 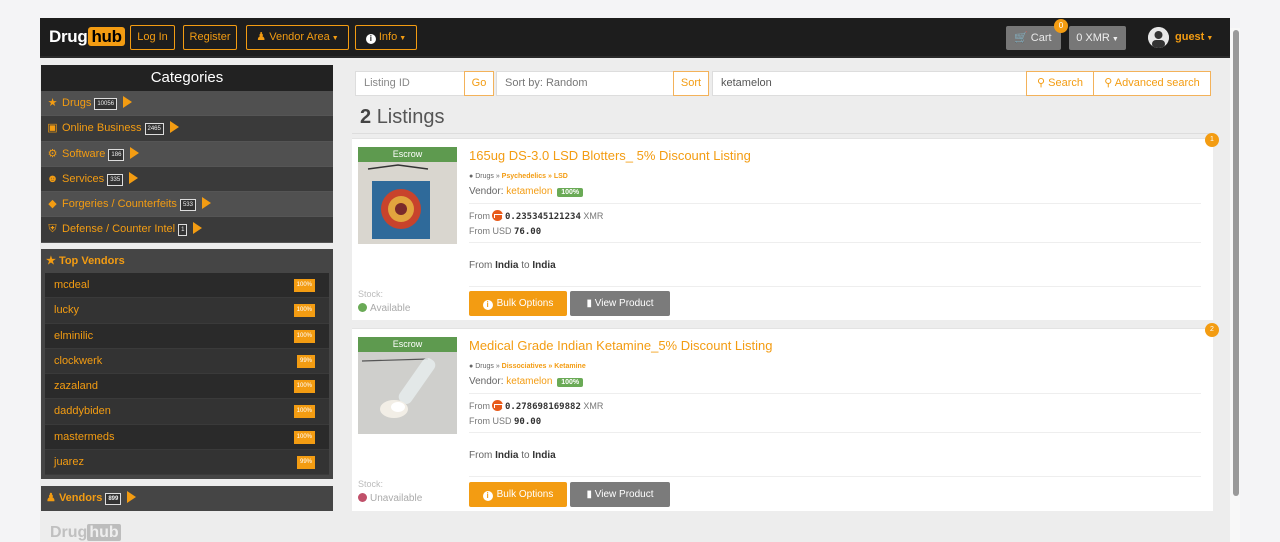 What do you see at coordinates (261, 37) in the screenshot?
I see `user-icon: ♟` at bounding box center [261, 37].